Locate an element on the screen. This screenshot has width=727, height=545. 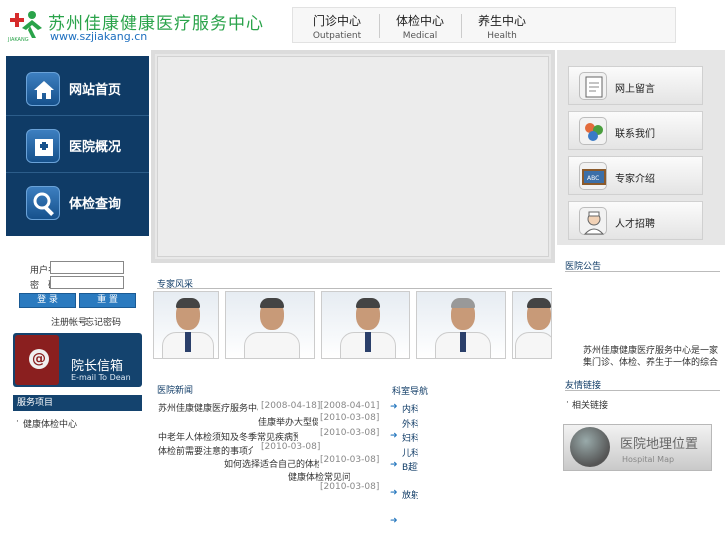
news-date: [2008-04-01] is located at coordinates (350, 406).